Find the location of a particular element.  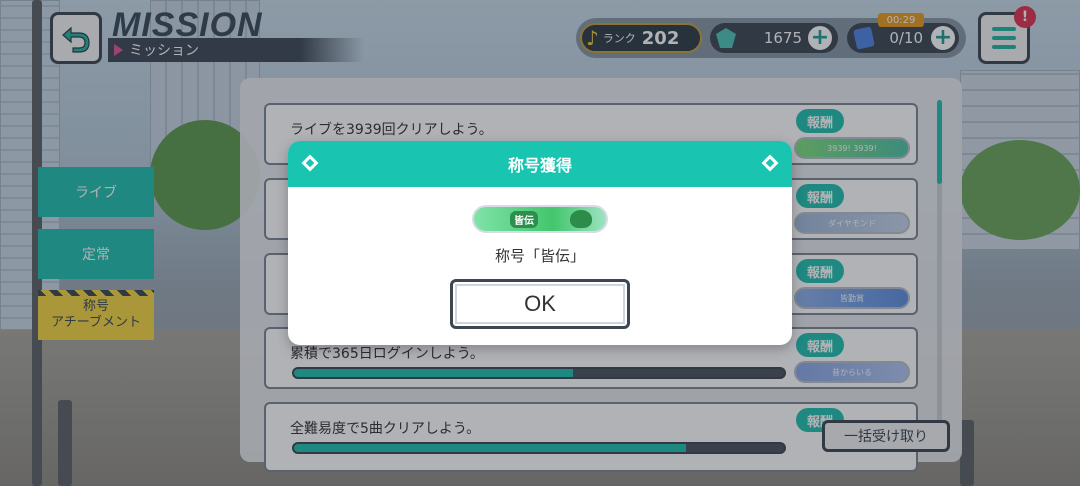

ok-button: OK is located at coordinates (540, 304).